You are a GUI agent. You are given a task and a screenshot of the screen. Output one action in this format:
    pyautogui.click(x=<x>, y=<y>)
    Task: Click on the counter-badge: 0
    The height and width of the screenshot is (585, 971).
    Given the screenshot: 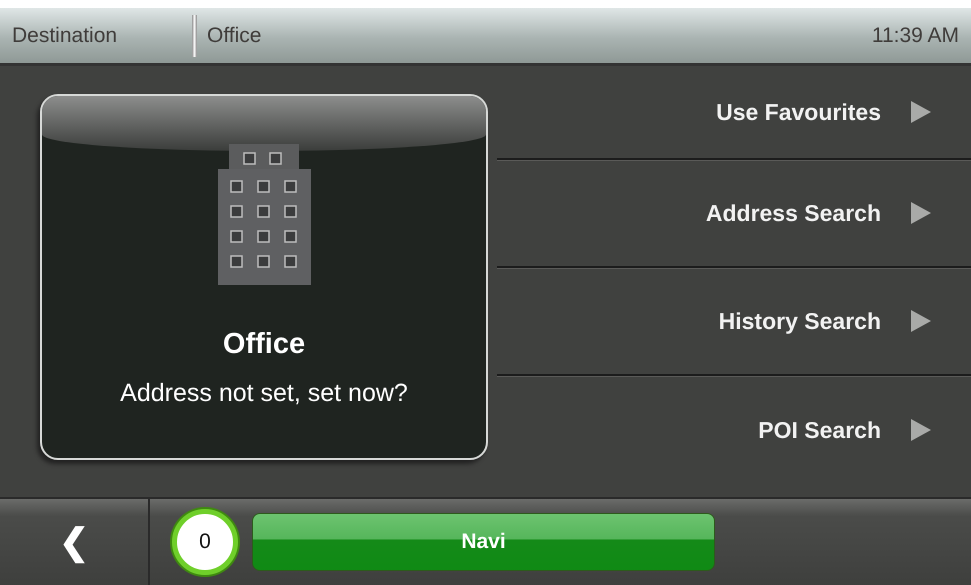 What is the action you would take?
    pyautogui.click(x=205, y=542)
    